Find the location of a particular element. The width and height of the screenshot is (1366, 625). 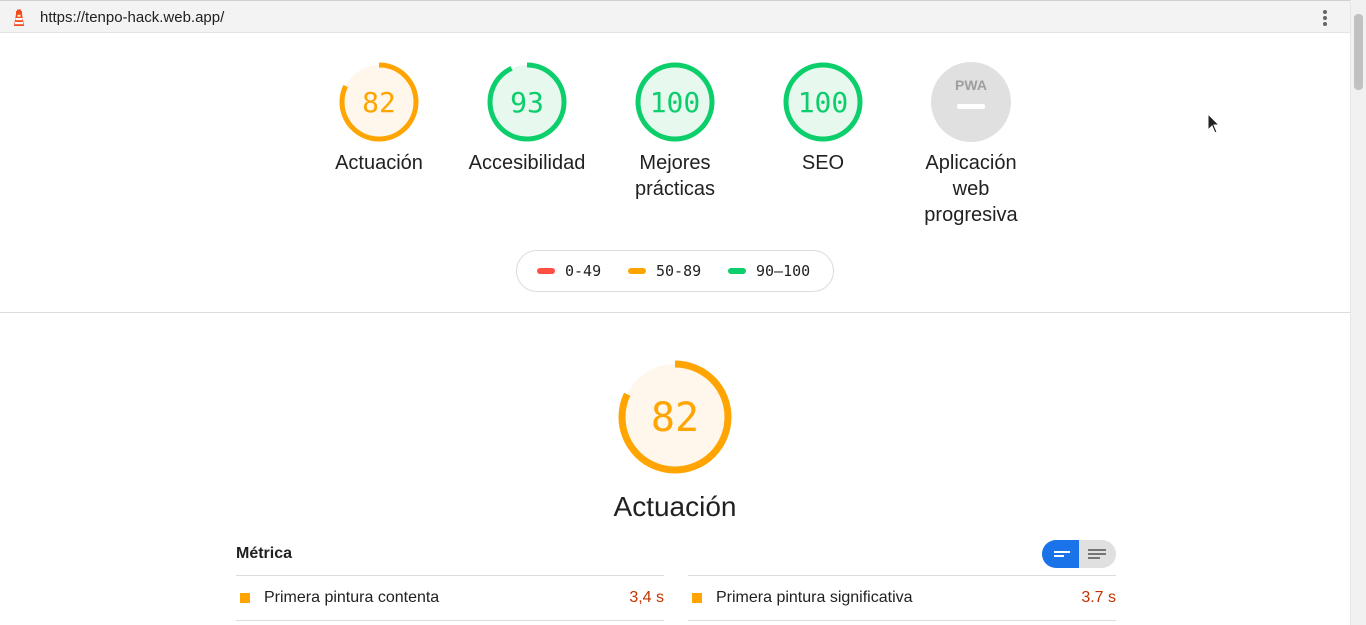

category-gauge-best-practices: 100 Mejores prácticas is located at coordinates (675, 131).